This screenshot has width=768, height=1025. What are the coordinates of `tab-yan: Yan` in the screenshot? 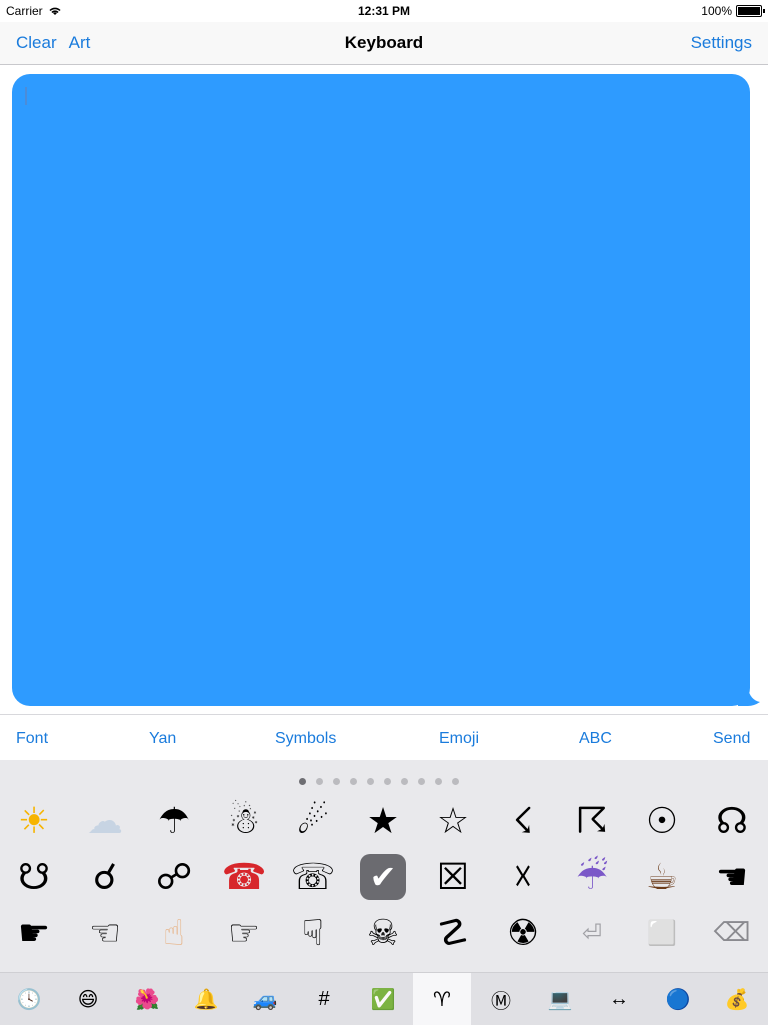 It's located at (162, 739).